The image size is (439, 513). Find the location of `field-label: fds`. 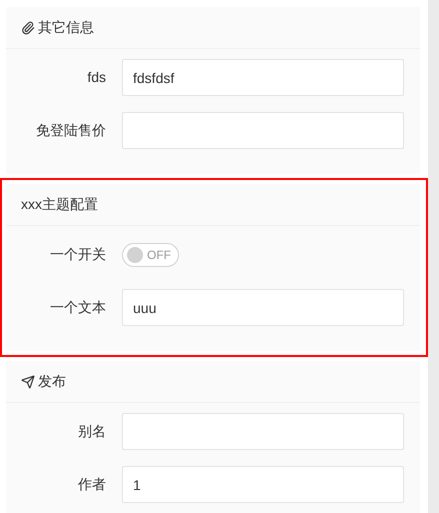

field-label: fds is located at coordinates (96, 77).